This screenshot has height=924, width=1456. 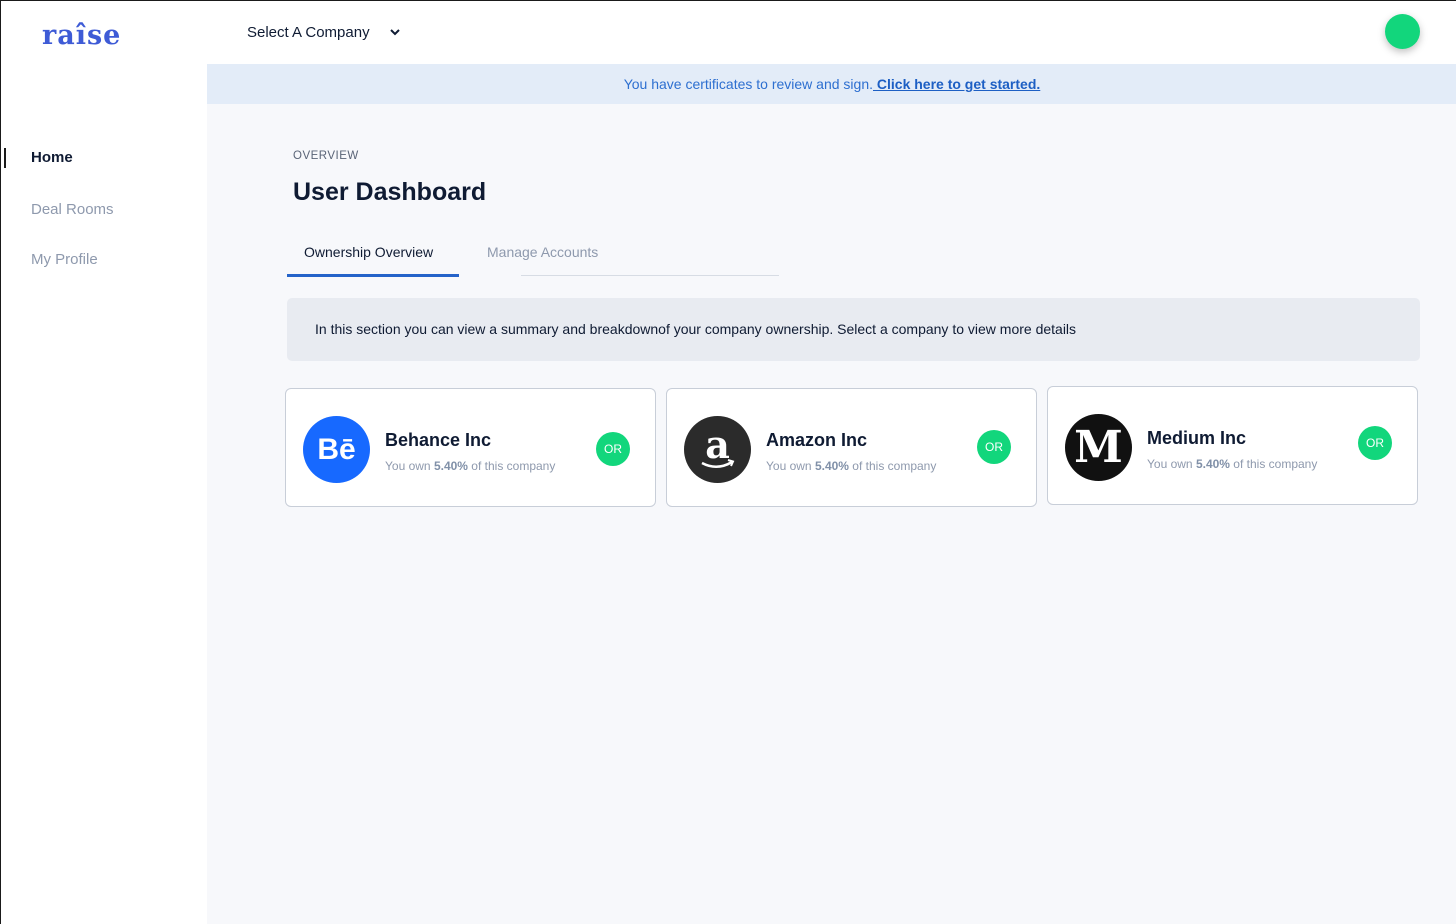 I want to click on sidebar-item-home: Home, so click(x=52, y=157).